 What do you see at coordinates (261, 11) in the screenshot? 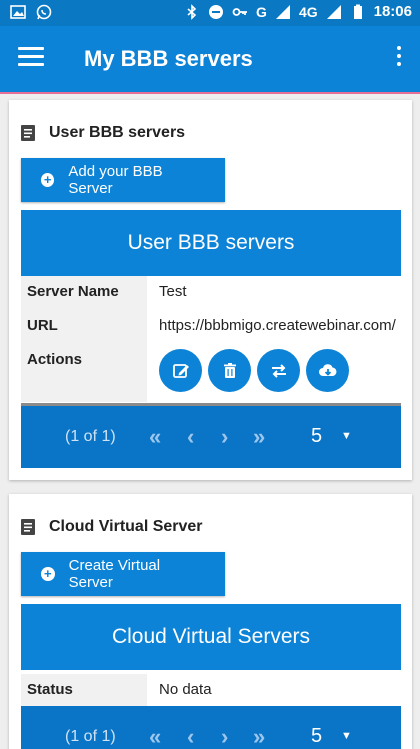
I see `network-type-label: G` at bounding box center [261, 11].